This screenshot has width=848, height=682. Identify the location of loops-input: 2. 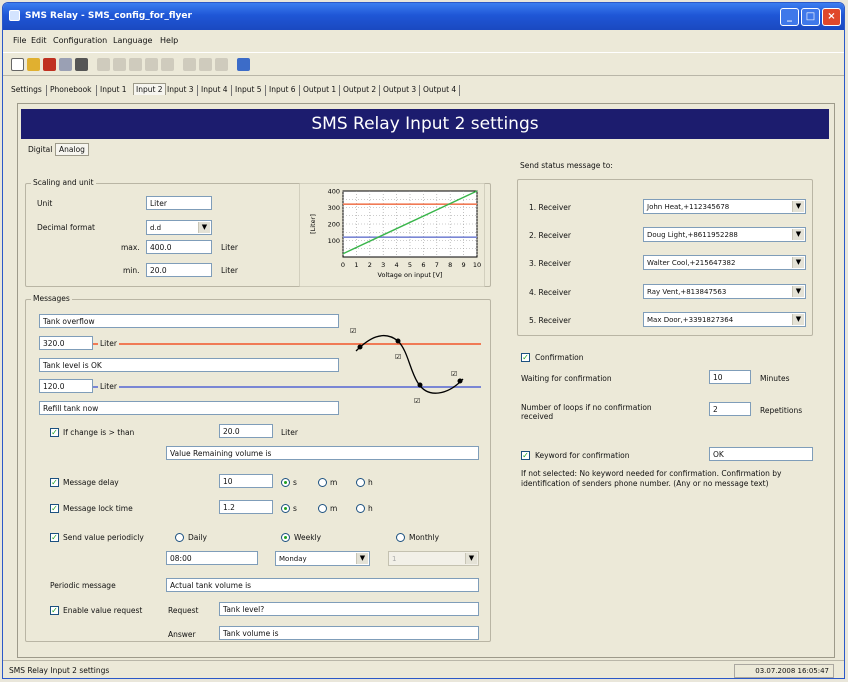
(730, 409).